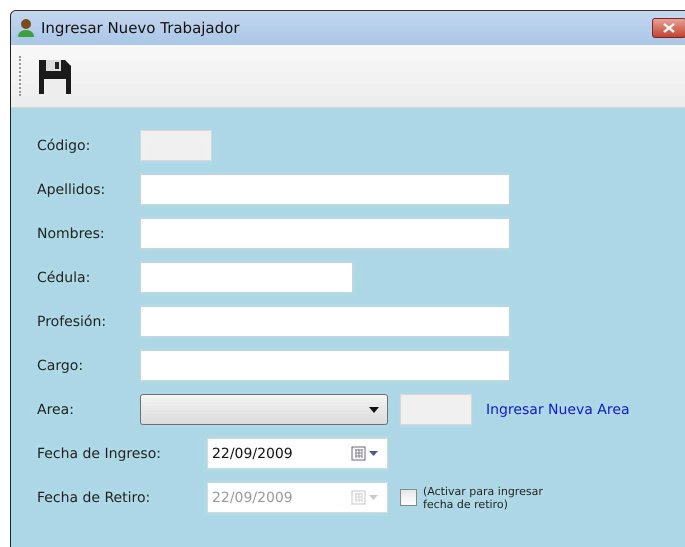 This screenshot has height=547, width=685. What do you see at coordinates (56, 410) in the screenshot?
I see `field-label: Area:` at bounding box center [56, 410].